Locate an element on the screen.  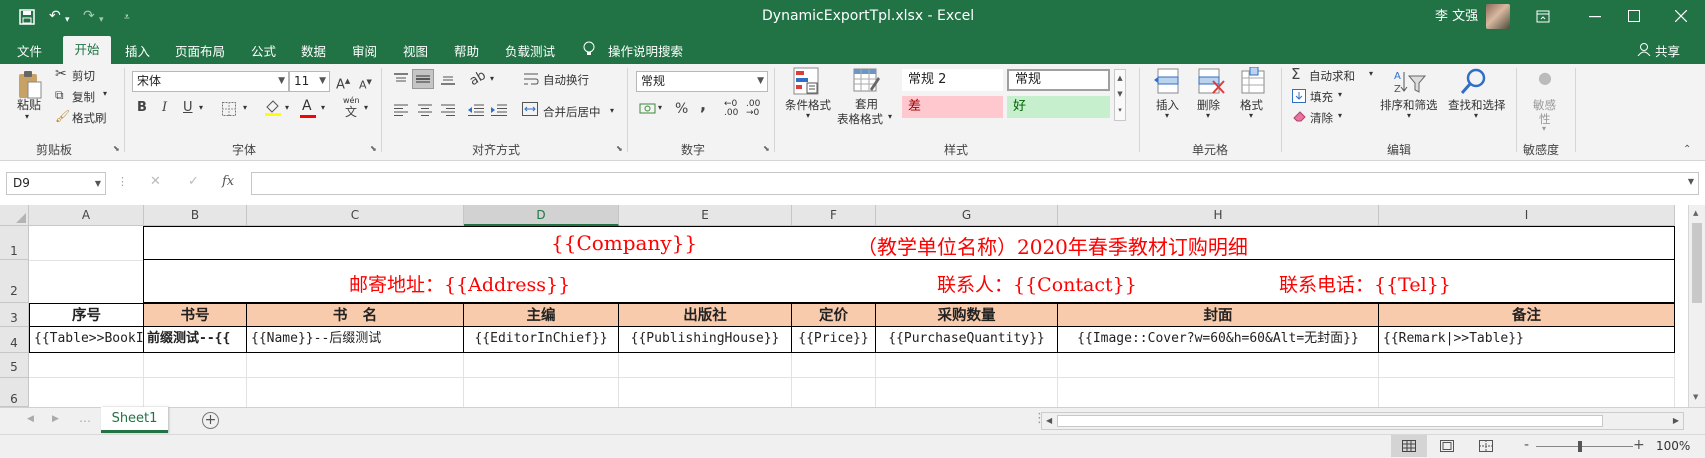
table-format-line1: 套用 is located at coordinates (866, 104).